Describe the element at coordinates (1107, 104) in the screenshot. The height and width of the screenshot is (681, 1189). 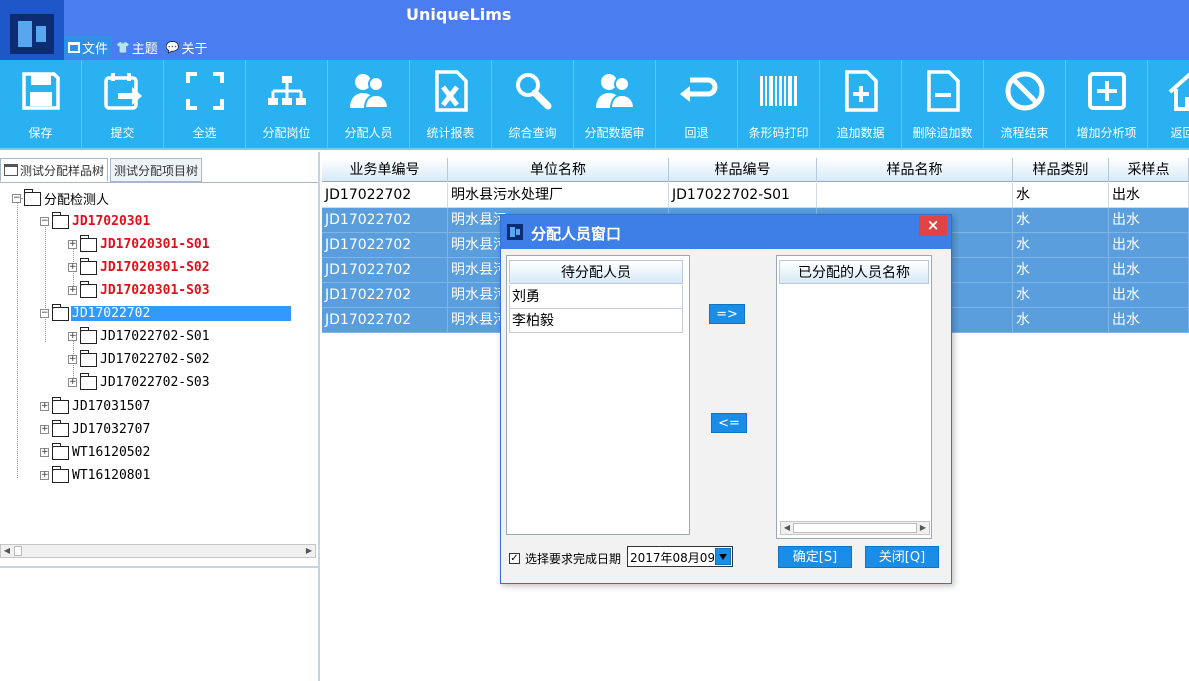
I see `toolbar-add-analysis-button: 增加分析项` at that location.